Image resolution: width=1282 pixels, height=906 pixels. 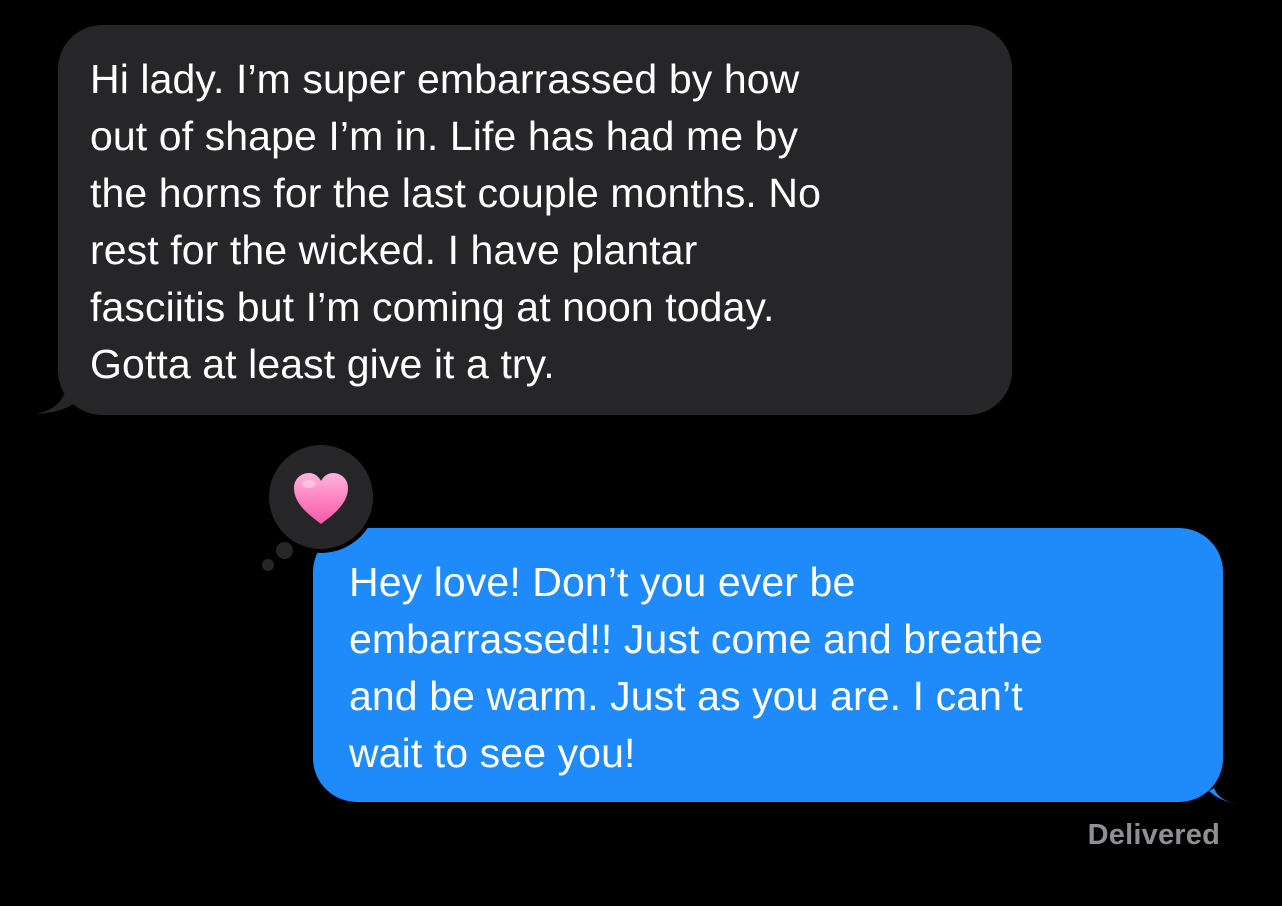 What do you see at coordinates (696, 639) in the screenshot?
I see `outgoing-message-line: embarrassed!! Just come and breathe` at bounding box center [696, 639].